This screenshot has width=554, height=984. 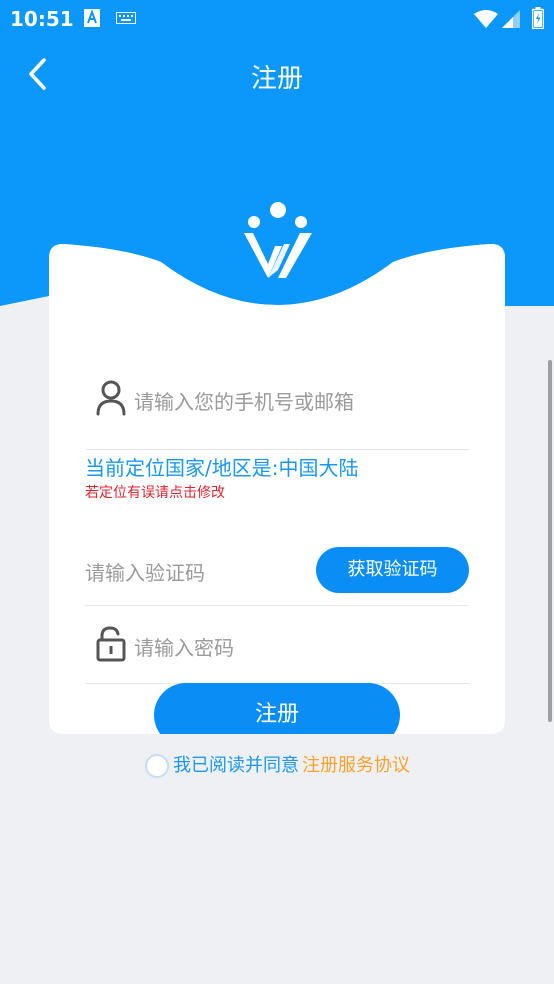 I want to click on keyboard-icon, so click(x=126, y=18).